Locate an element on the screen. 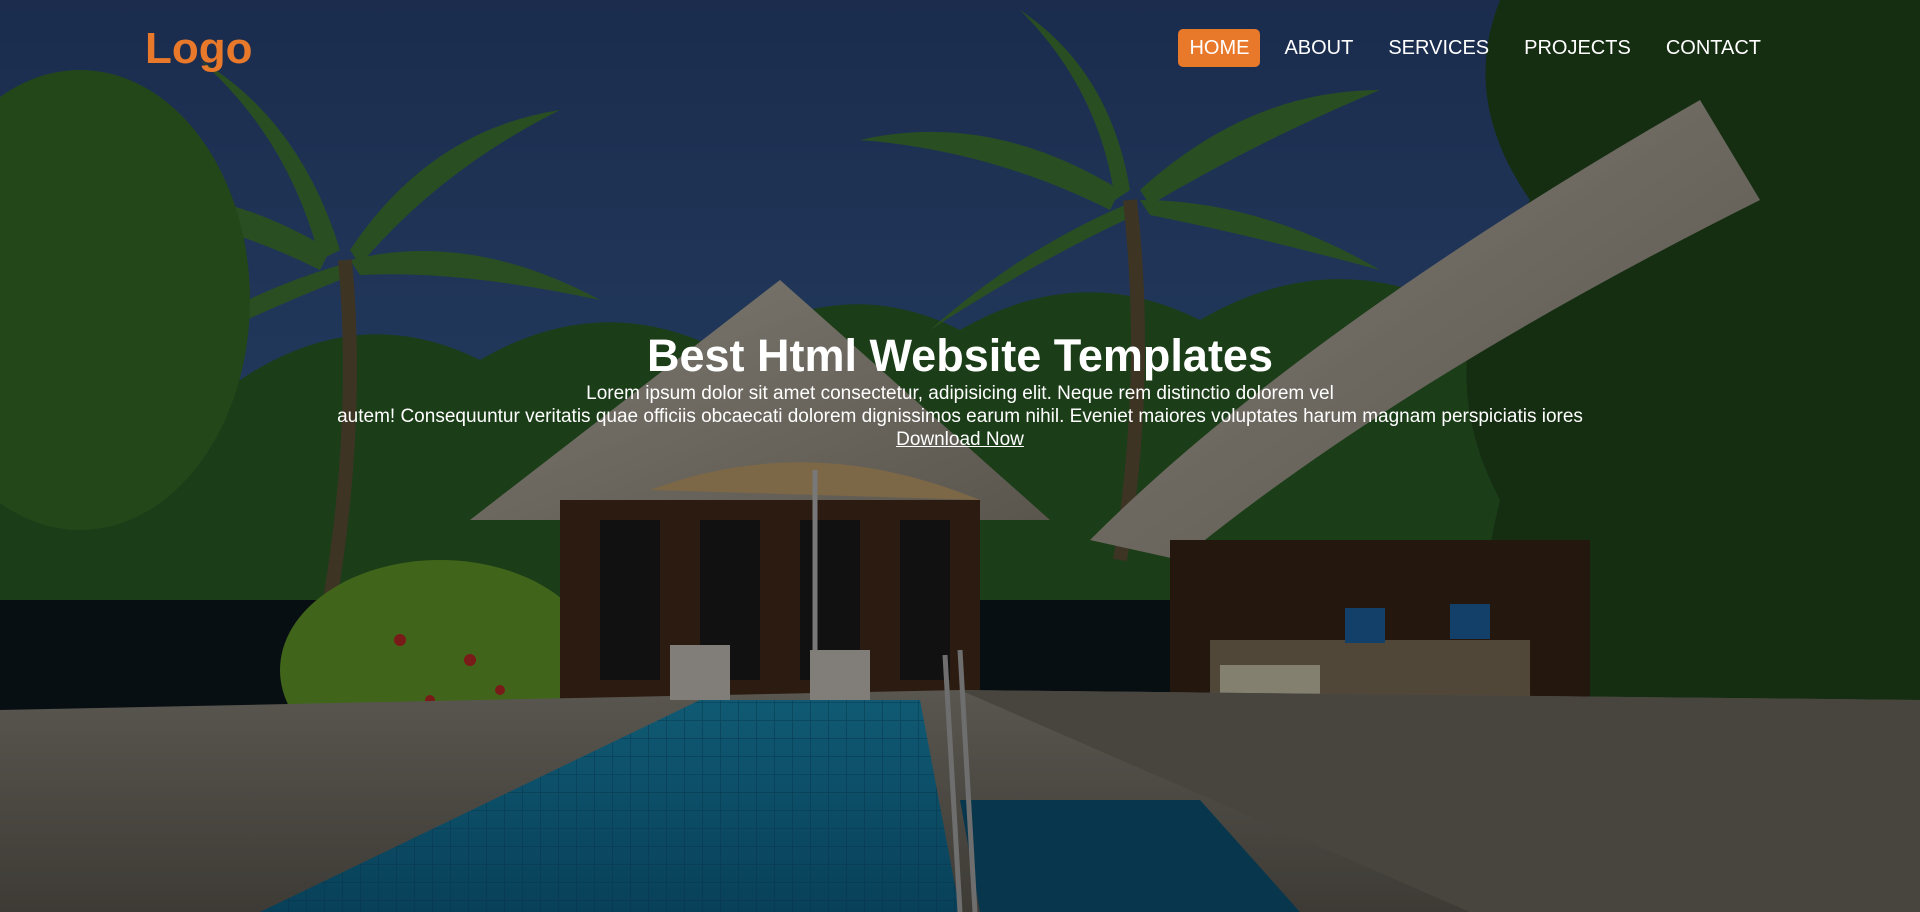 This screenshot has width=1920, height=912. nav-link-about: ABOUT is located at coordinates (1318, 48).